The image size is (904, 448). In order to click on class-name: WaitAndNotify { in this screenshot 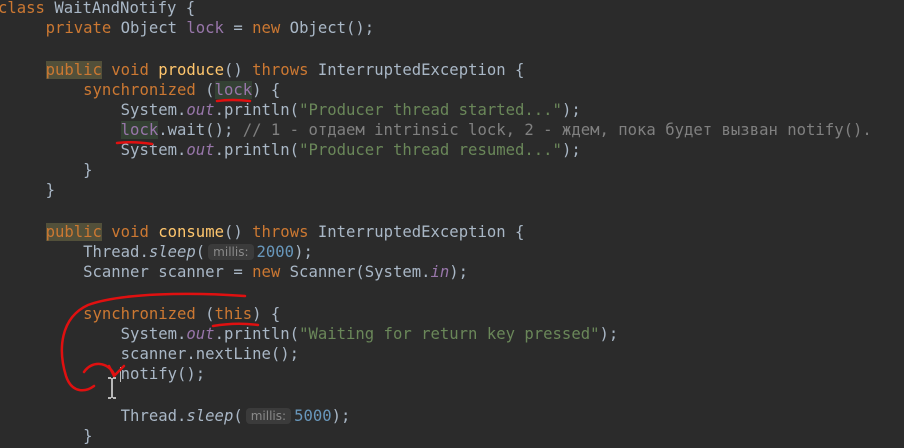, I will do `click(120, 8)`.